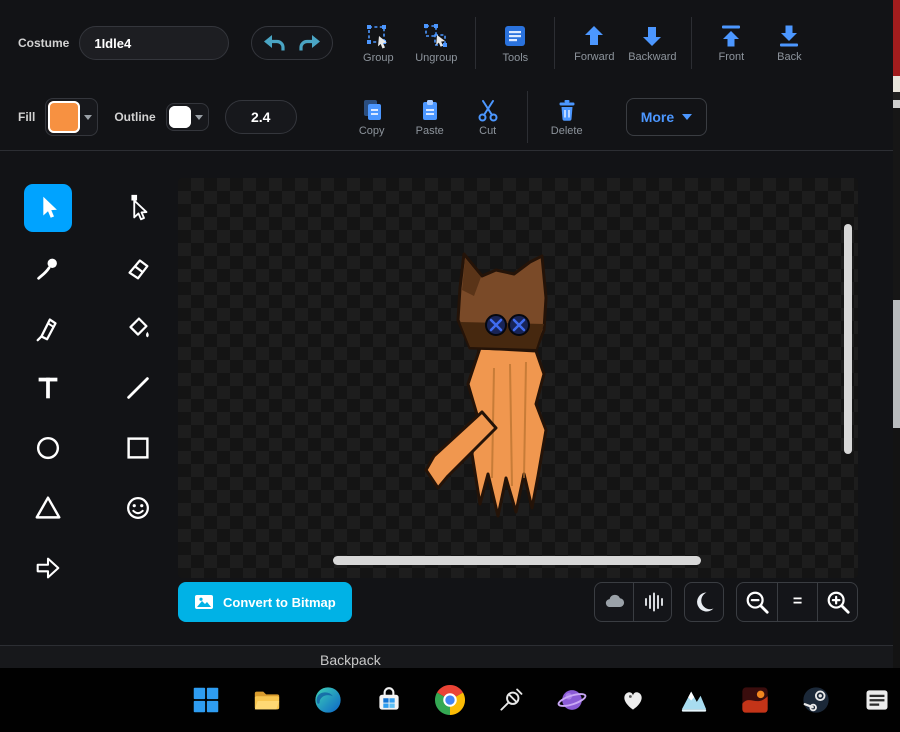 The image size is (900, 732). What do you see at coordinates (731, 35) in the screenshot?
I see `arrow-up-bar-icon` at bounding box center [731, 35].